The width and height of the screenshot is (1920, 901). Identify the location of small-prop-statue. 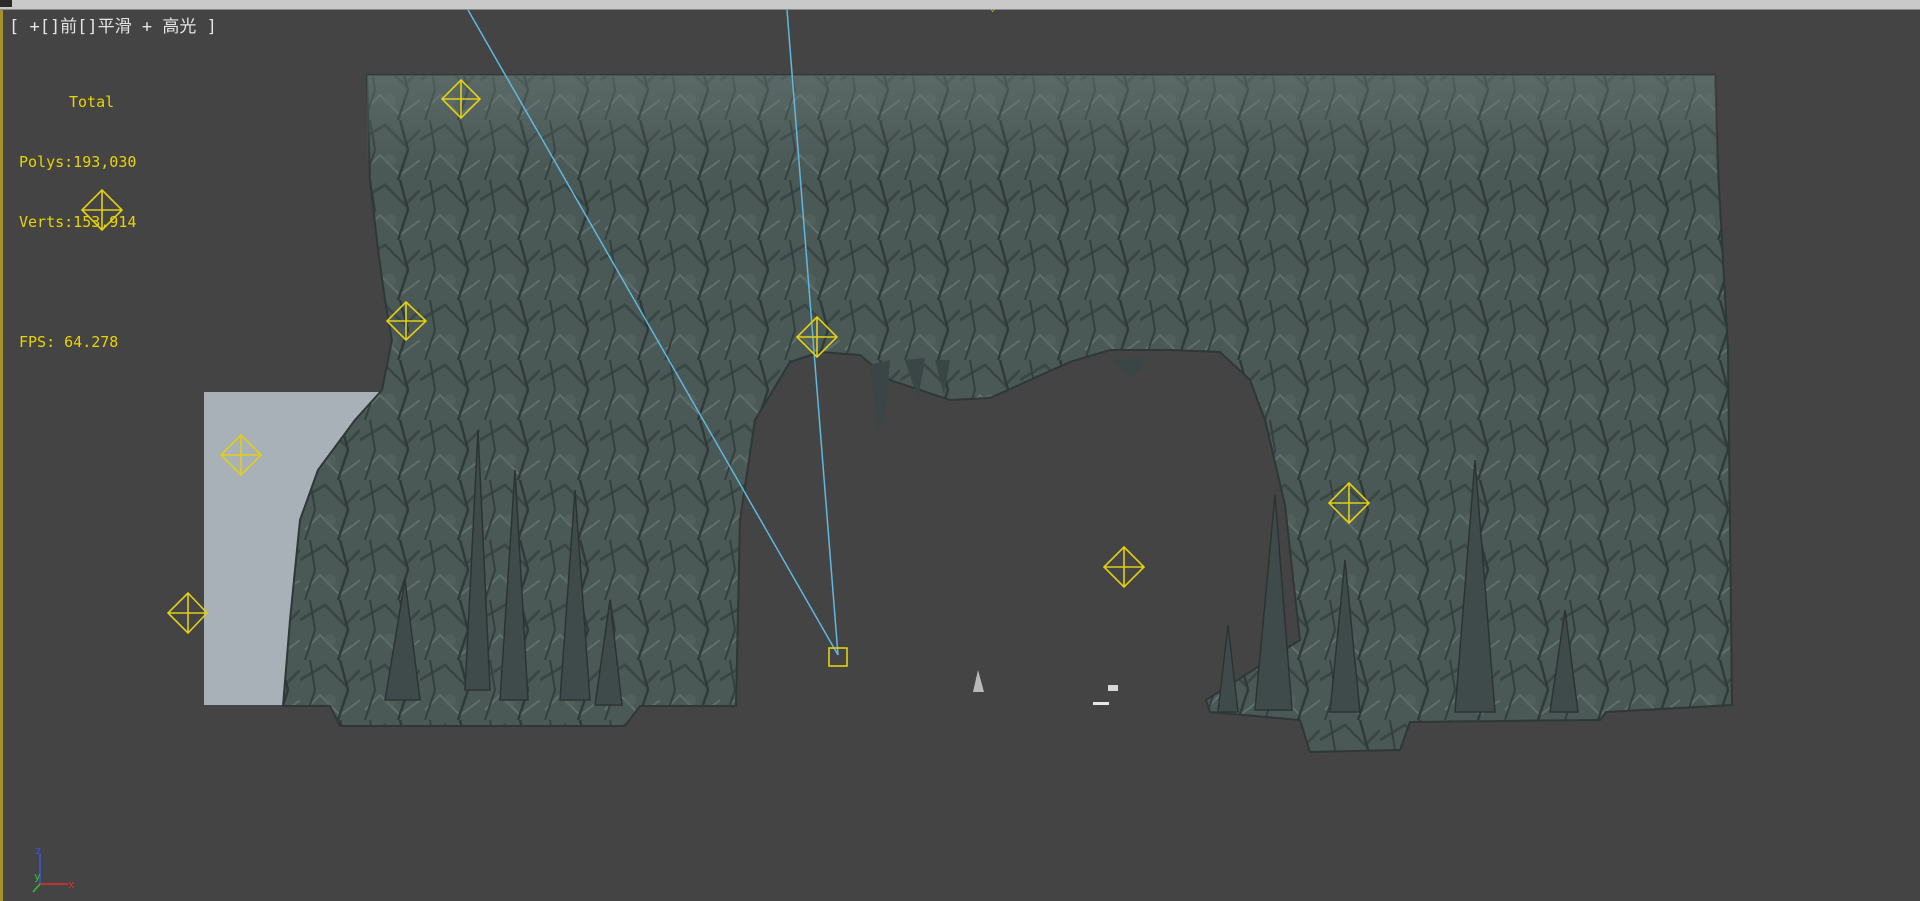
(978, 681).